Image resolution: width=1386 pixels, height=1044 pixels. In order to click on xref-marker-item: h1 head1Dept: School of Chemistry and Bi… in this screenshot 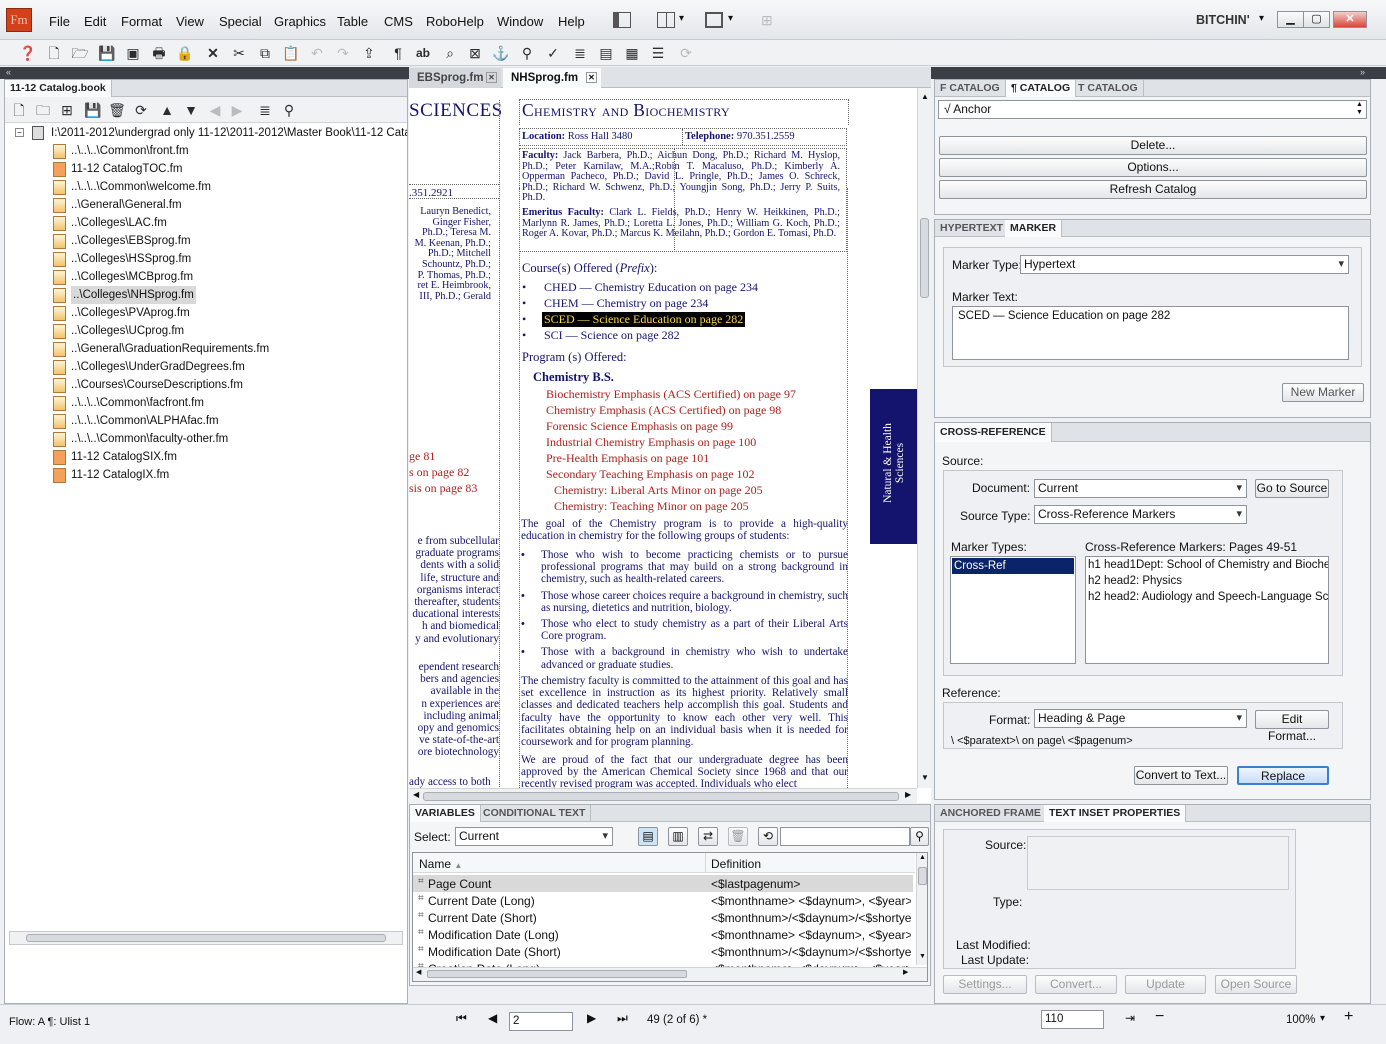, I will do `click(1207, 565)`.